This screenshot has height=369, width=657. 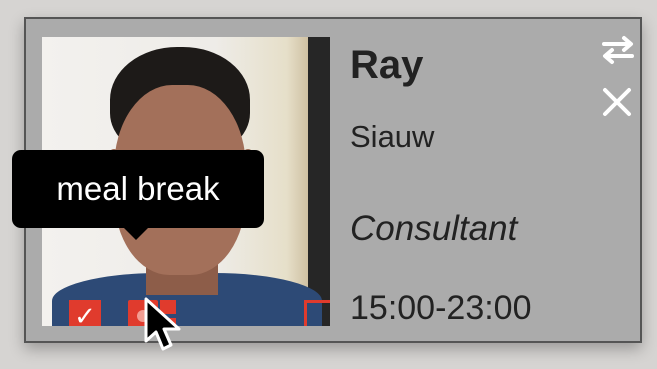 I want to click on mouse-pointer-icon, so click(x=162, y=324).